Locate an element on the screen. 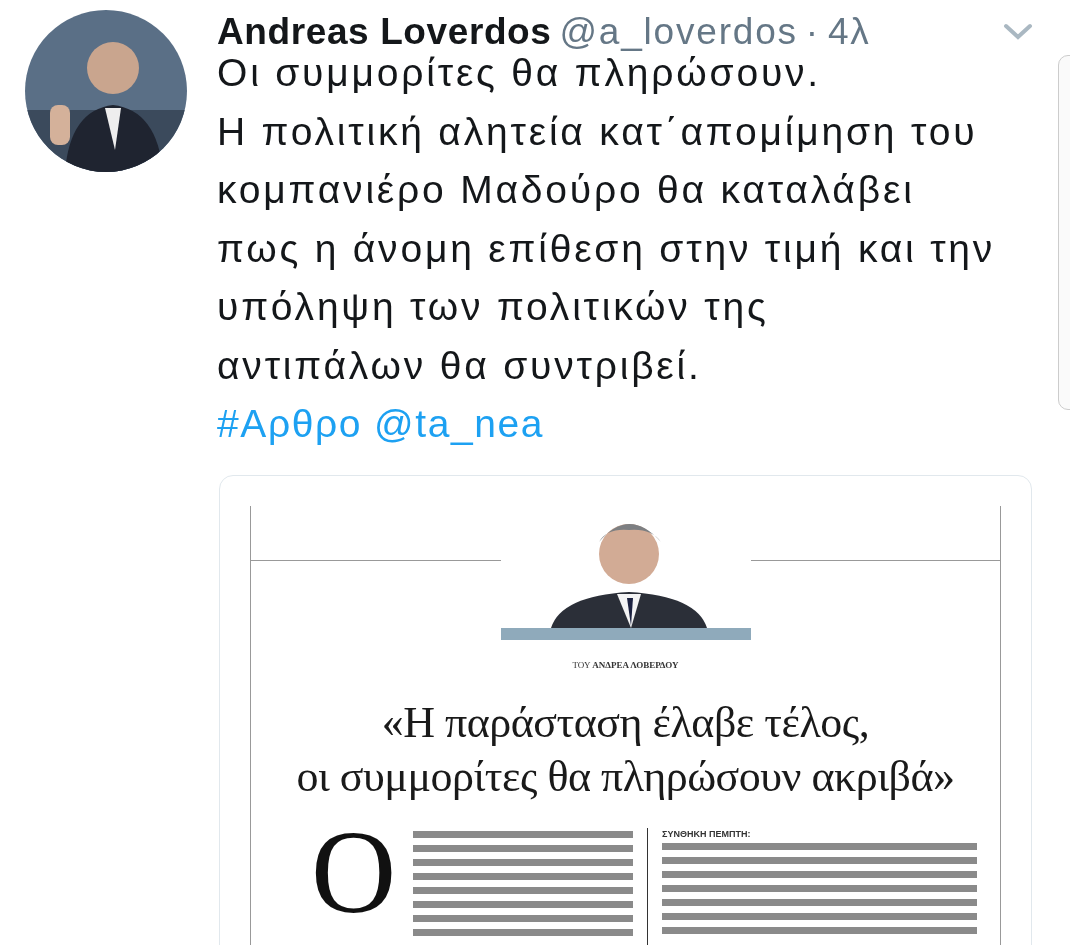  tweet-time: 4λ is located at coordinates (849, 32).